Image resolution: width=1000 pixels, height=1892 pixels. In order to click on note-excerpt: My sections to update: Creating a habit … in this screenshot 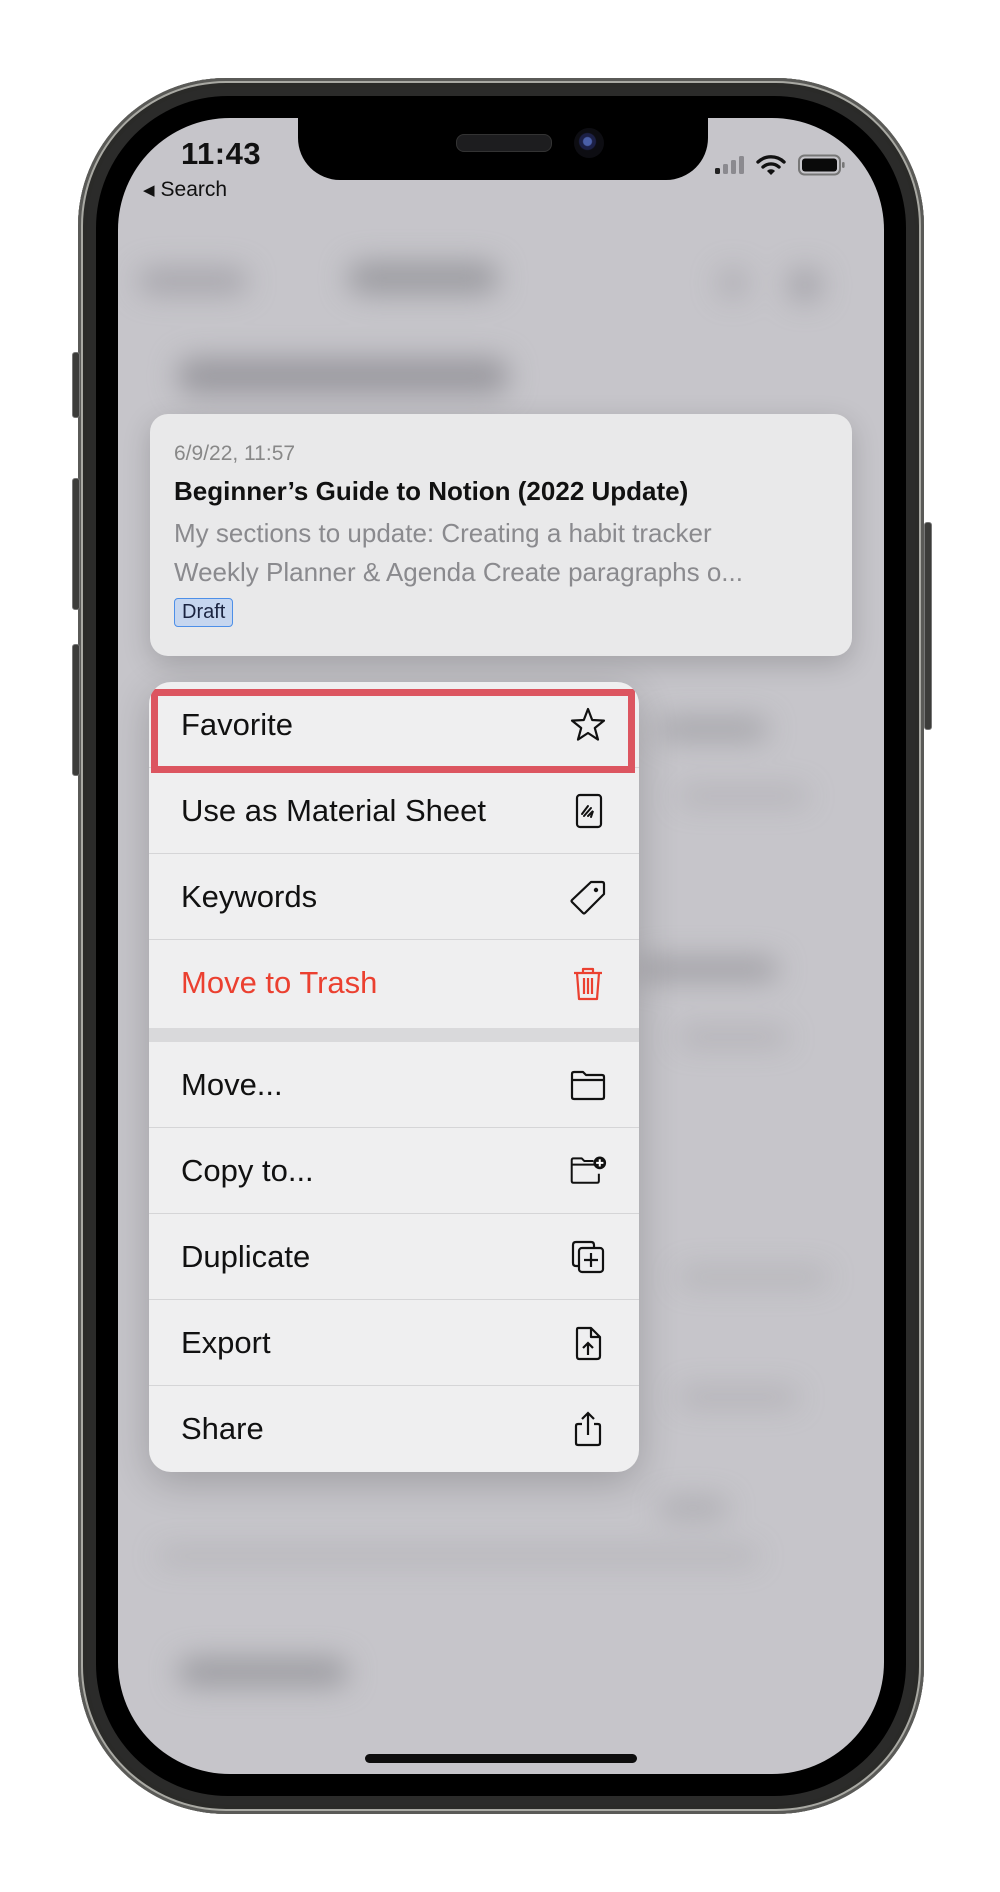, I will do `click(504, 553)`.